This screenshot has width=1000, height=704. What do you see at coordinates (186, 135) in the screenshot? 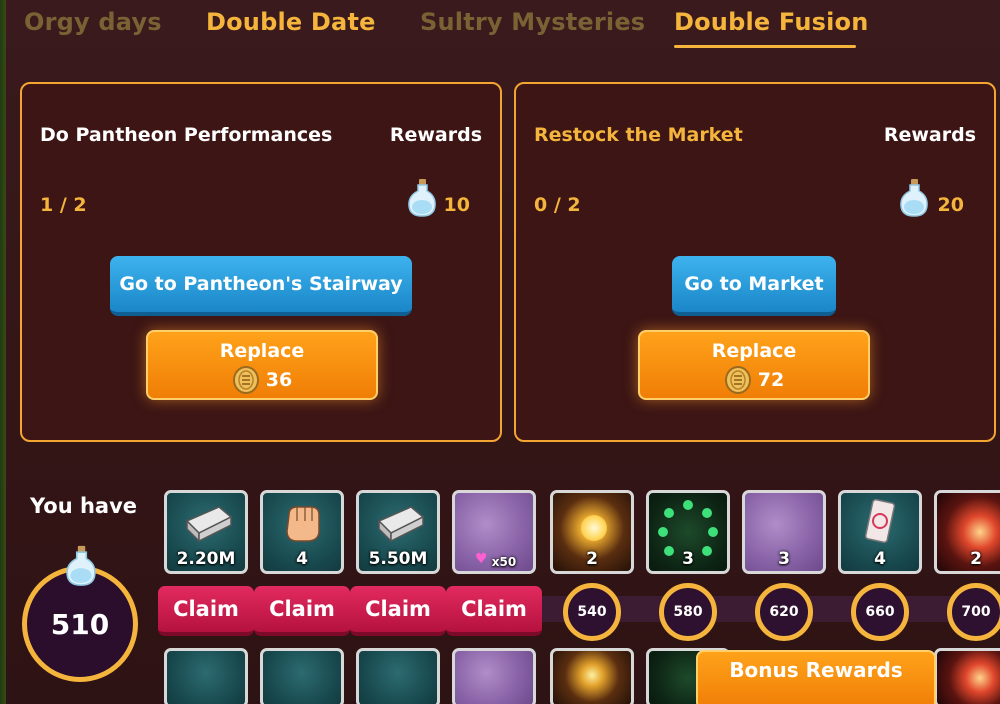
I see `task-title: Do Pantheon Performances` at bounding box center [186, 135].